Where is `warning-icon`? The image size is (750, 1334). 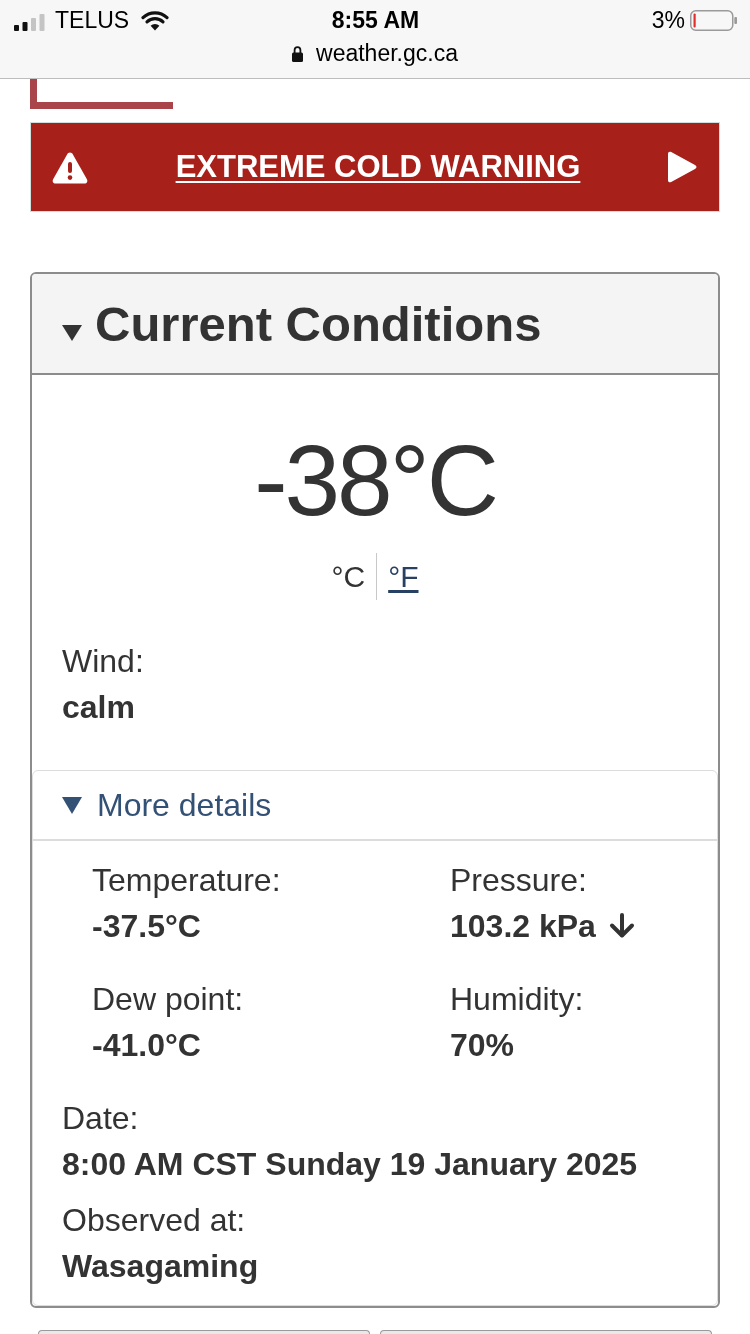
warning-icon is located at coordinates (70, 167).